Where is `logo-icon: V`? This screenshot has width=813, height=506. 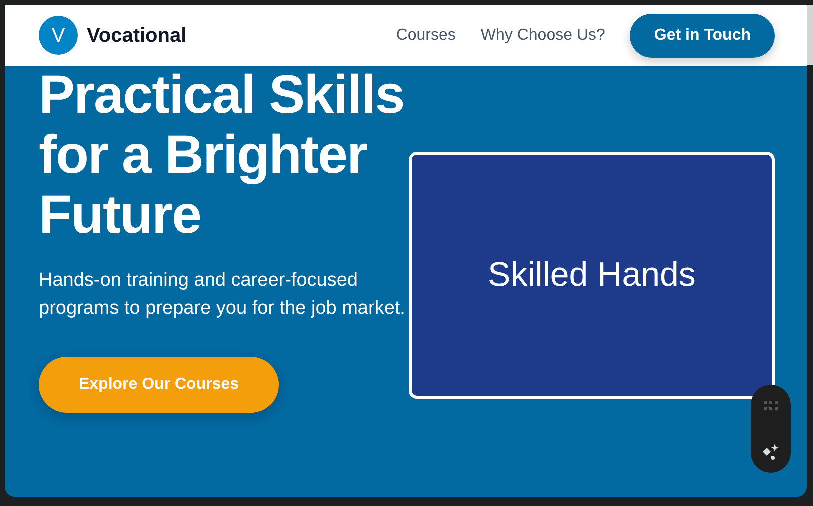 logo-icon: V is located at coordinates (58, 35).